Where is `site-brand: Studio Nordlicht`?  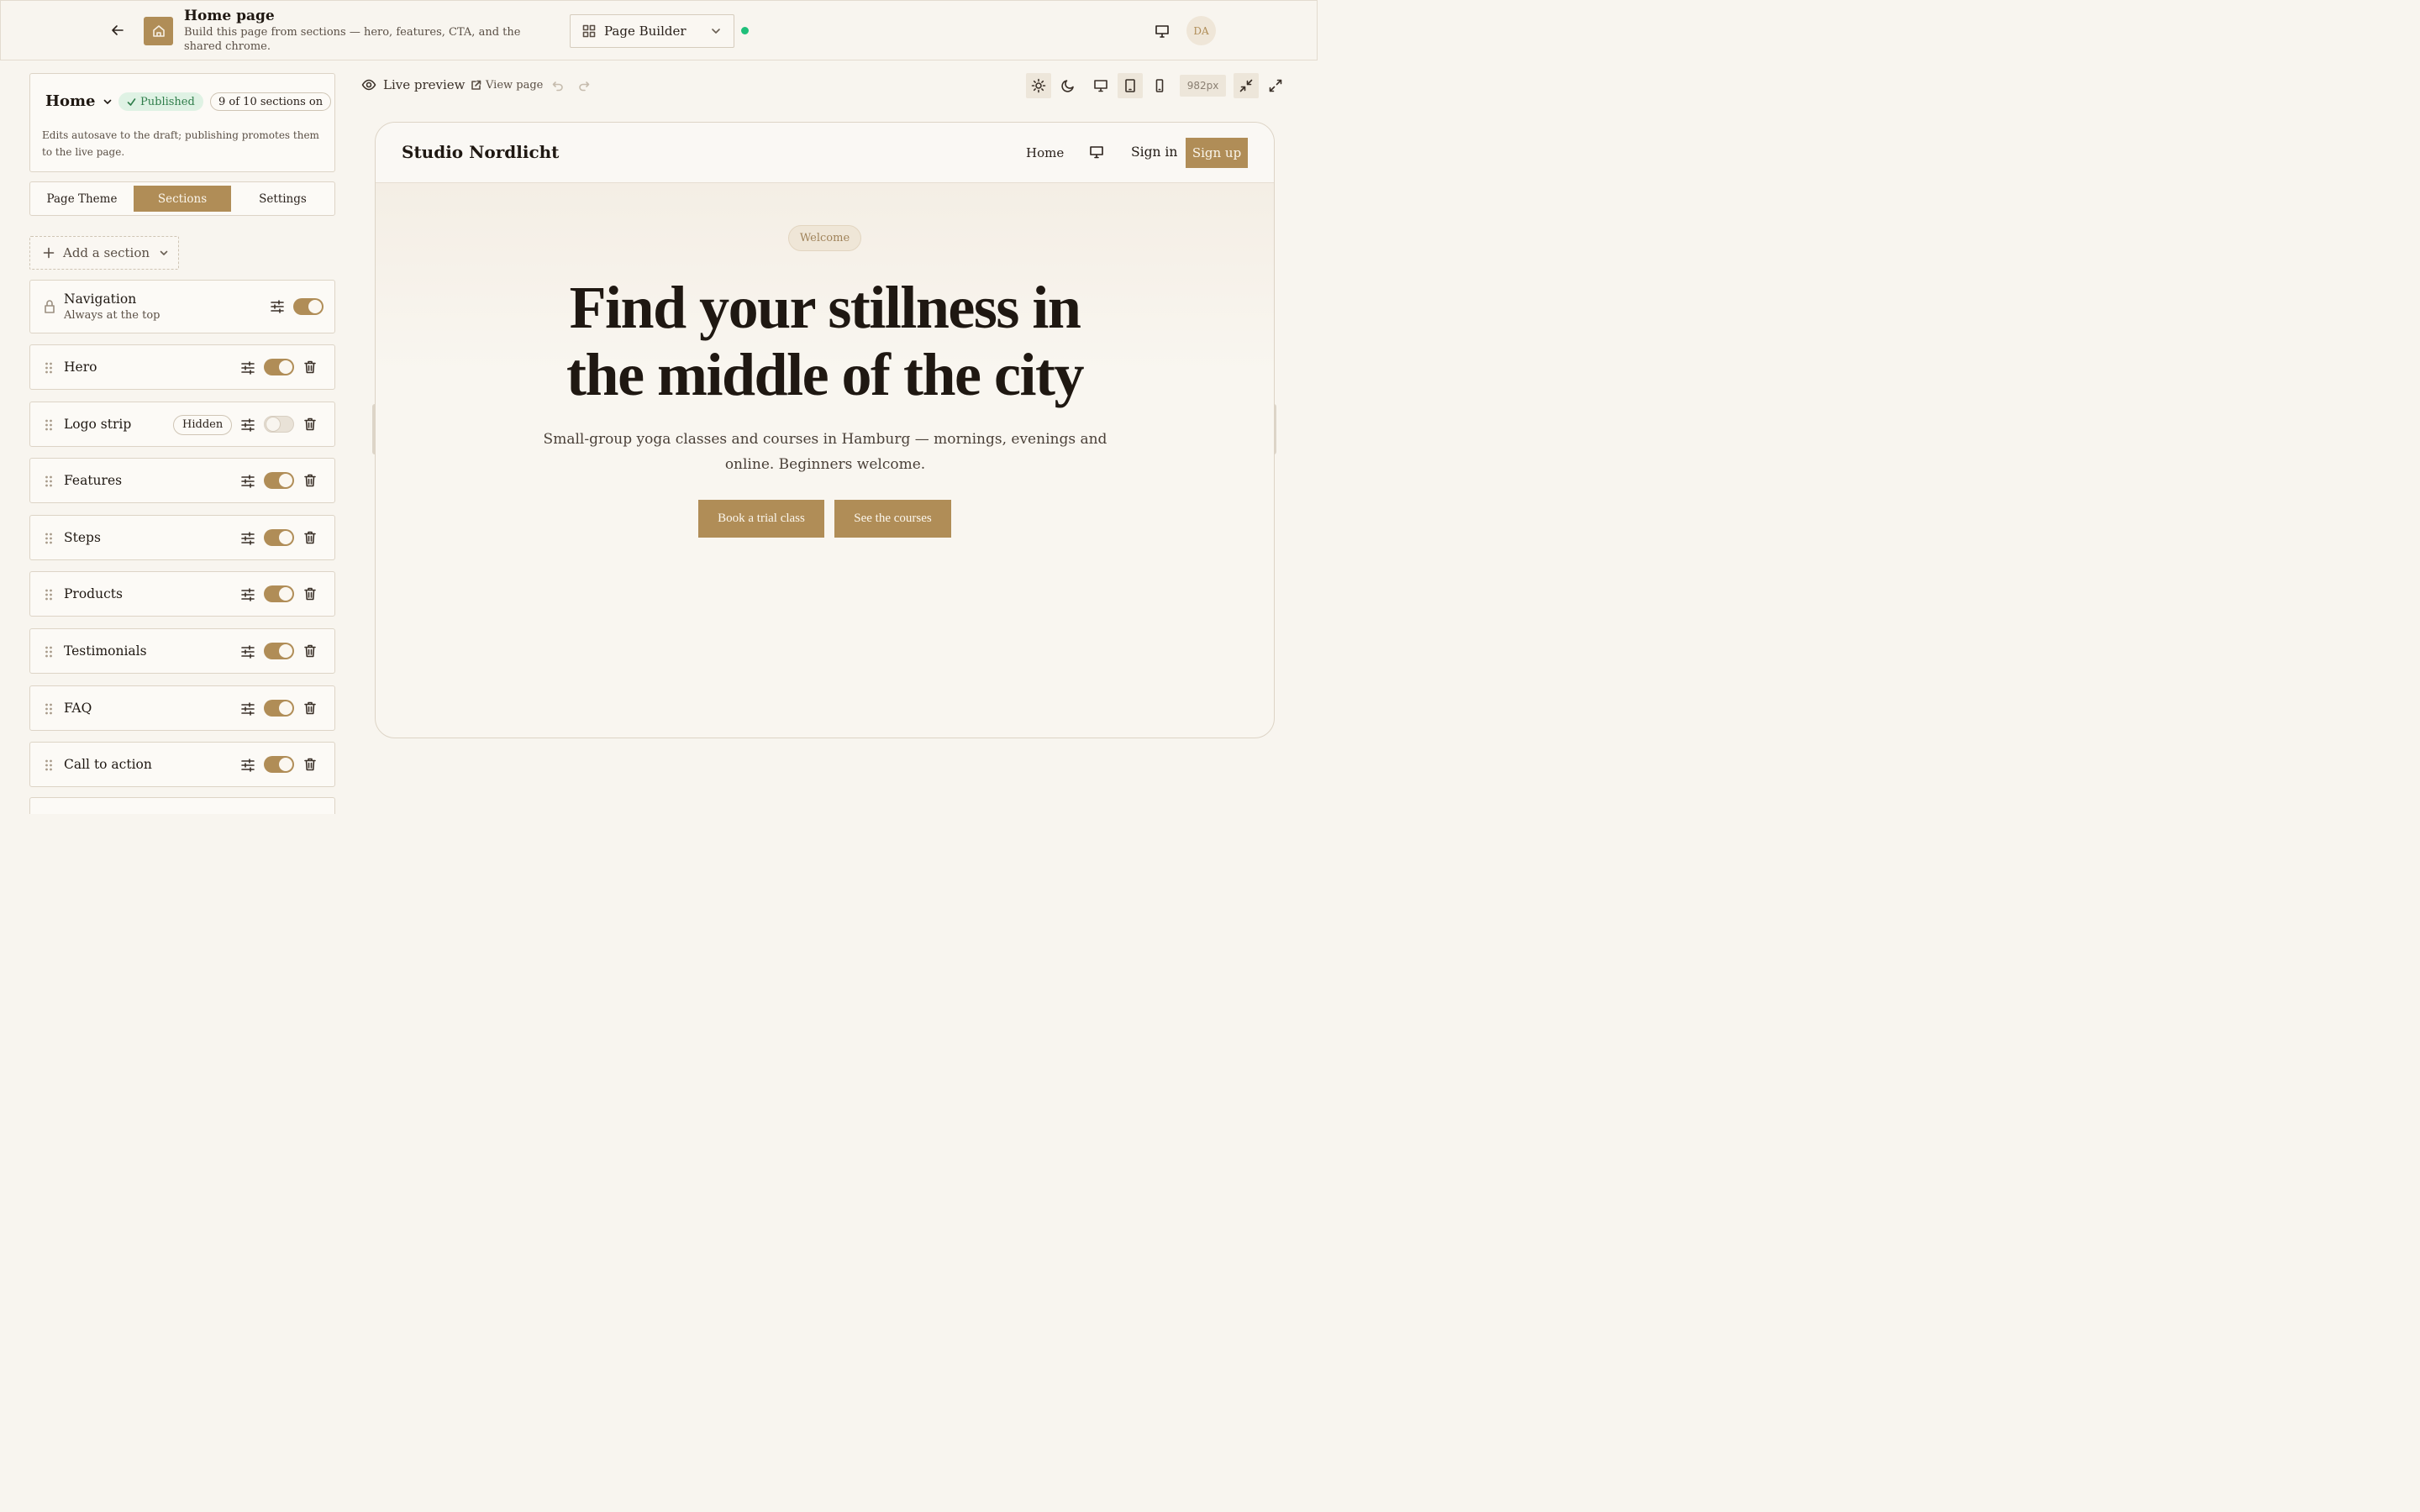 site-brand: Studio Nordlicht is located at coordinates (481, 152).